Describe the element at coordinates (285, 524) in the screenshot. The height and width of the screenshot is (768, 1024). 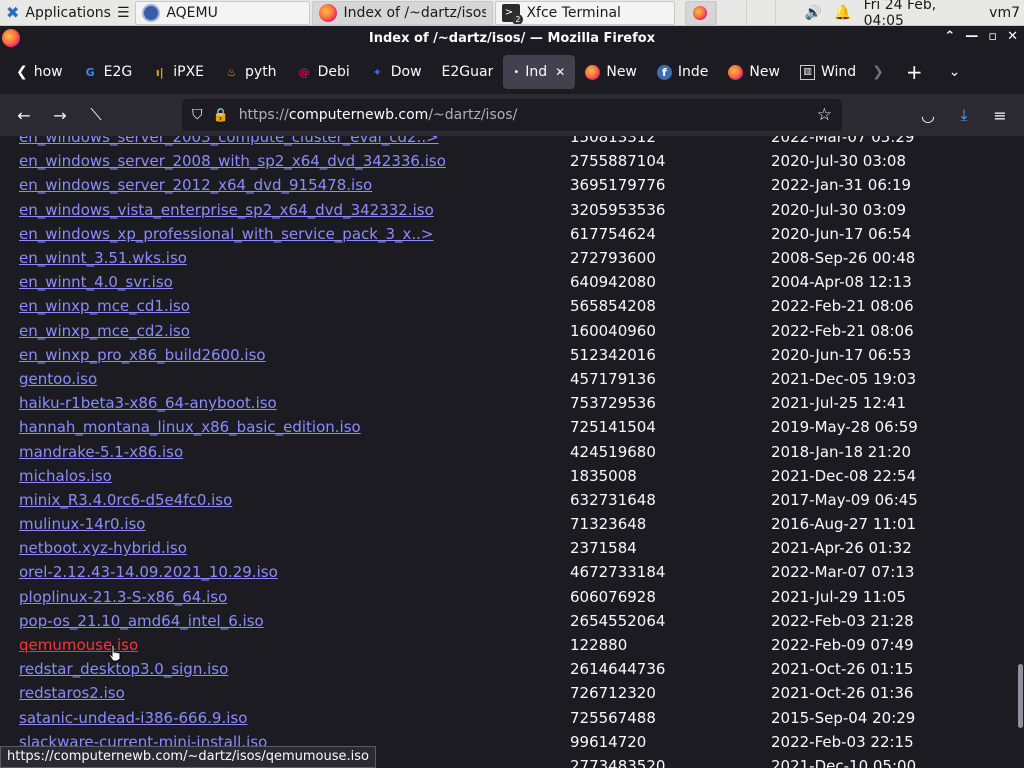
I see `file-link: mulinux-14r0.iso` at that location.